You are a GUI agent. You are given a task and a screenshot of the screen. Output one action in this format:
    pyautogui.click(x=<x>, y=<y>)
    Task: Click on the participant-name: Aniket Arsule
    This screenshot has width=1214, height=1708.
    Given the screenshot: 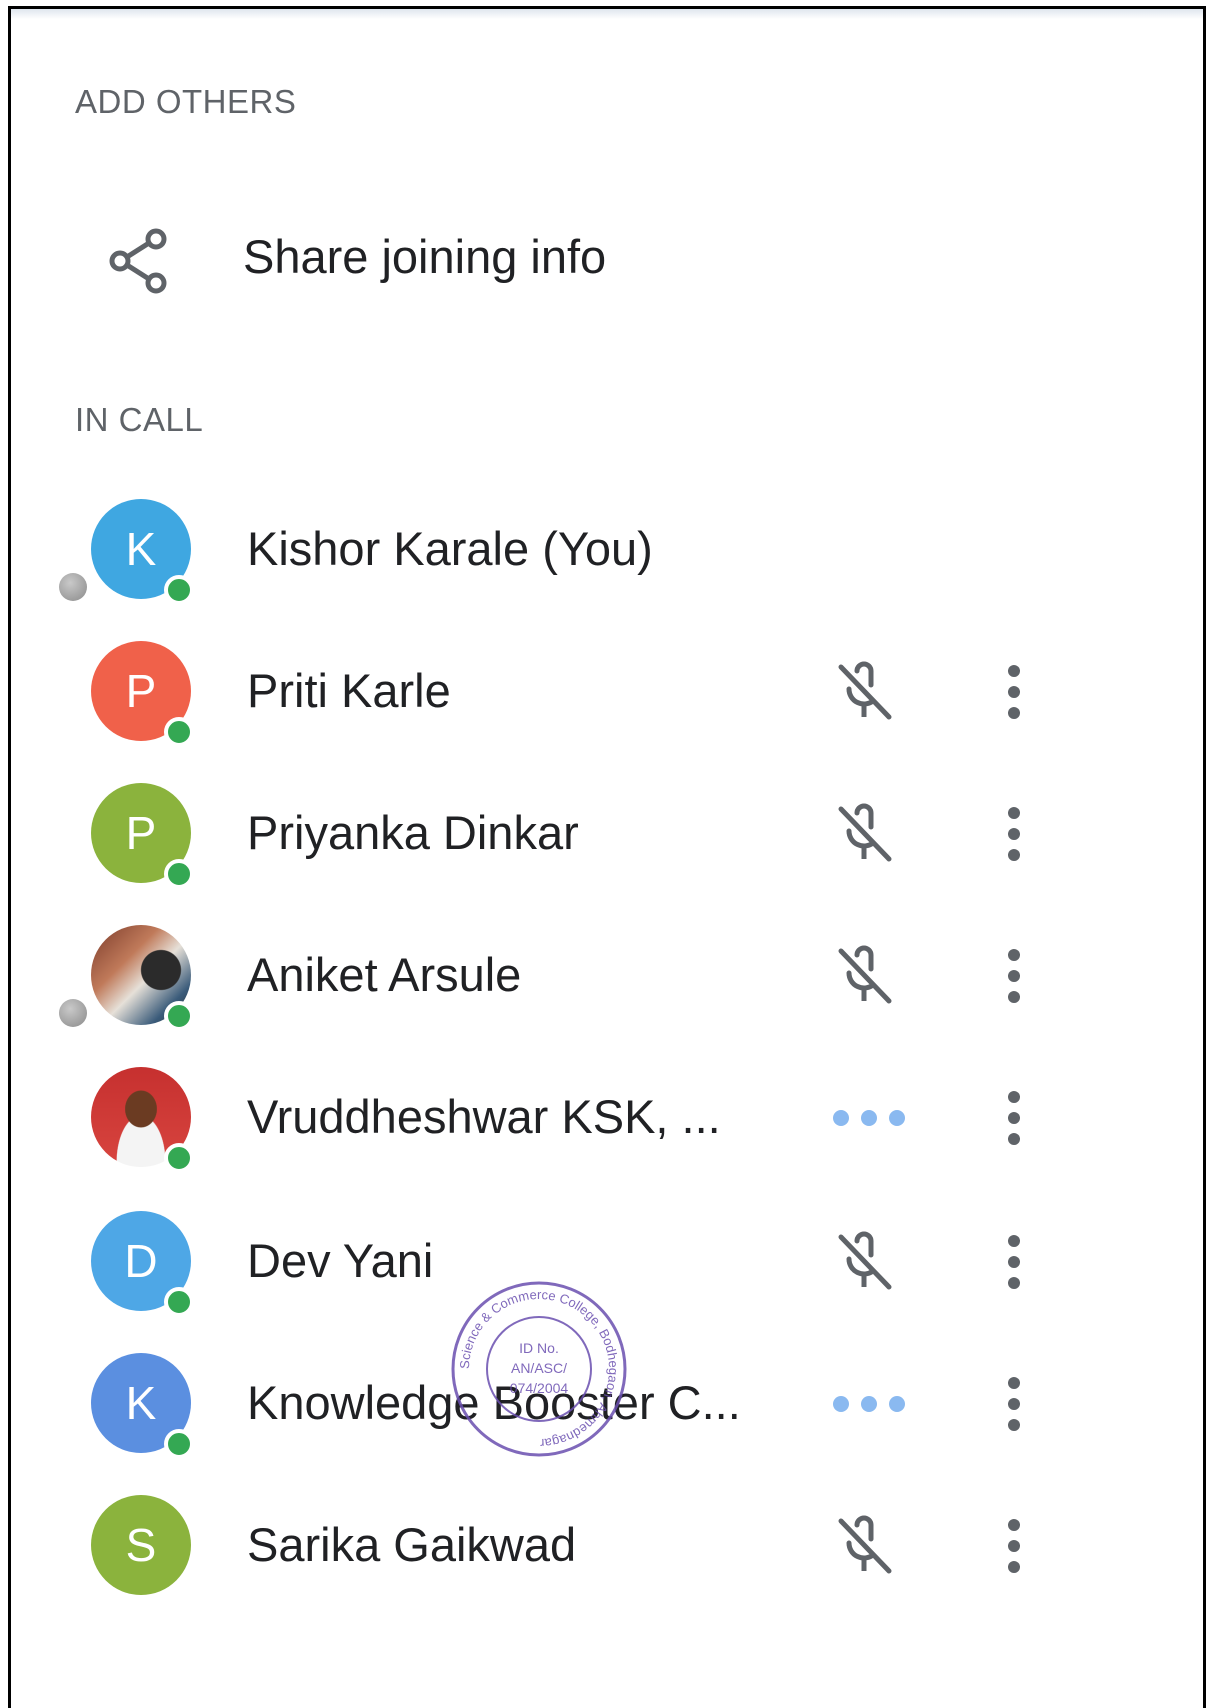 What is the action you would take?
    pyautogui.click(x=384, y=974)
    